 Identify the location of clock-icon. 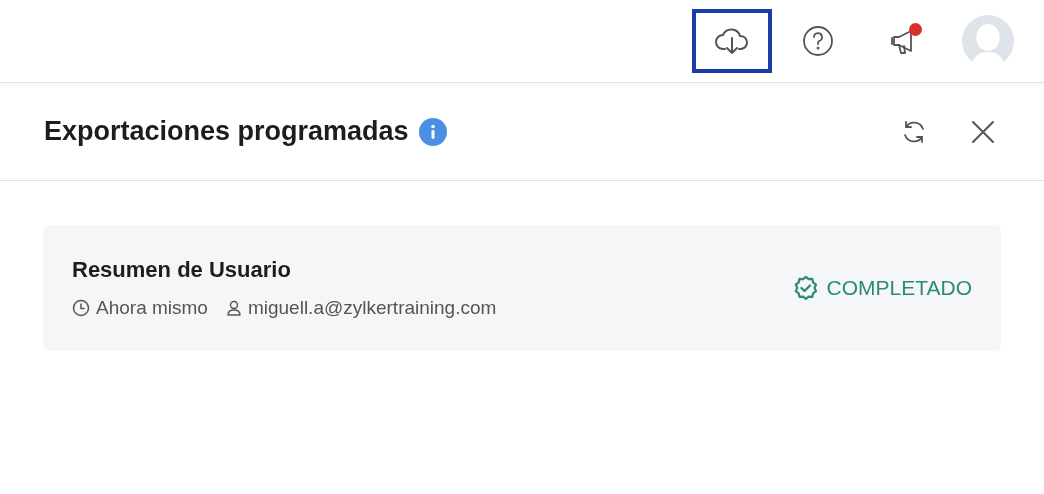
(81, 308).